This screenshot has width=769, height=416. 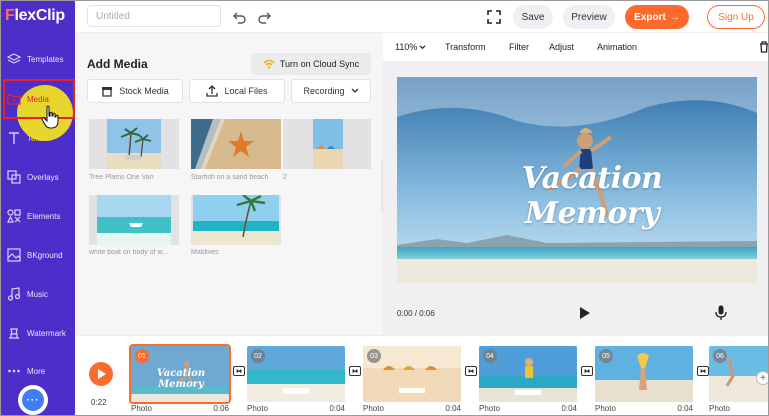 I want to click on thumb-caption: Maldives, so click(x=205, y=252).